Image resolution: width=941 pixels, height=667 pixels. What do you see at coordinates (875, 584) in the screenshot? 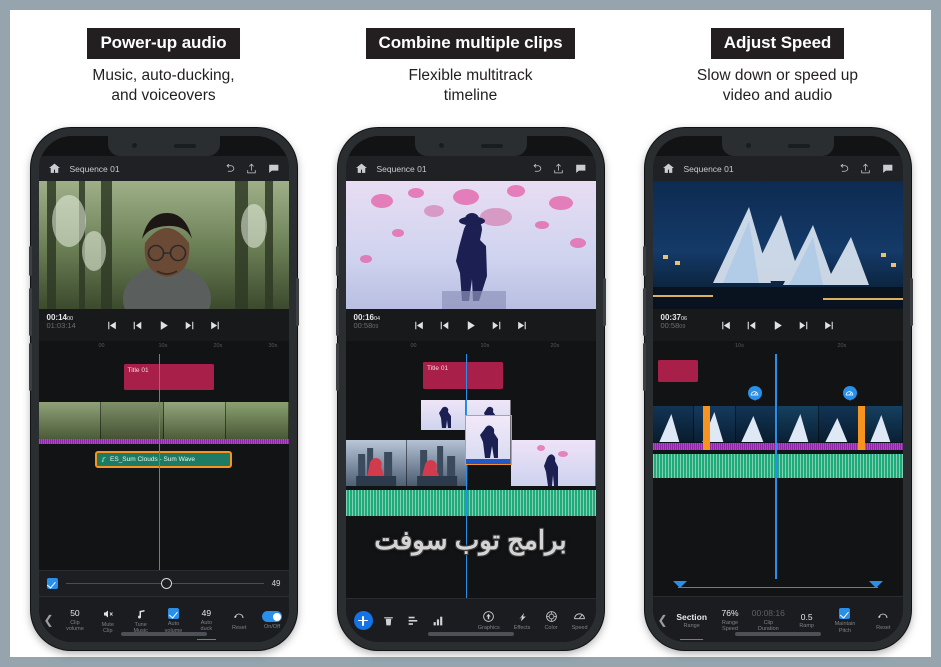
I see `range-handle-right` at bounding box center [875, 584].